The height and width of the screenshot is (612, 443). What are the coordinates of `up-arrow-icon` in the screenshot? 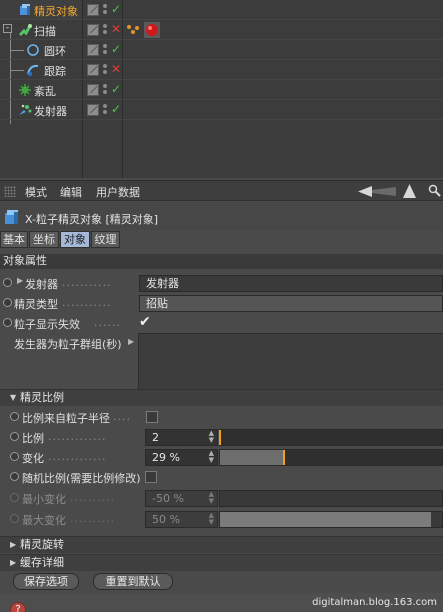 It's located at (409, 191).